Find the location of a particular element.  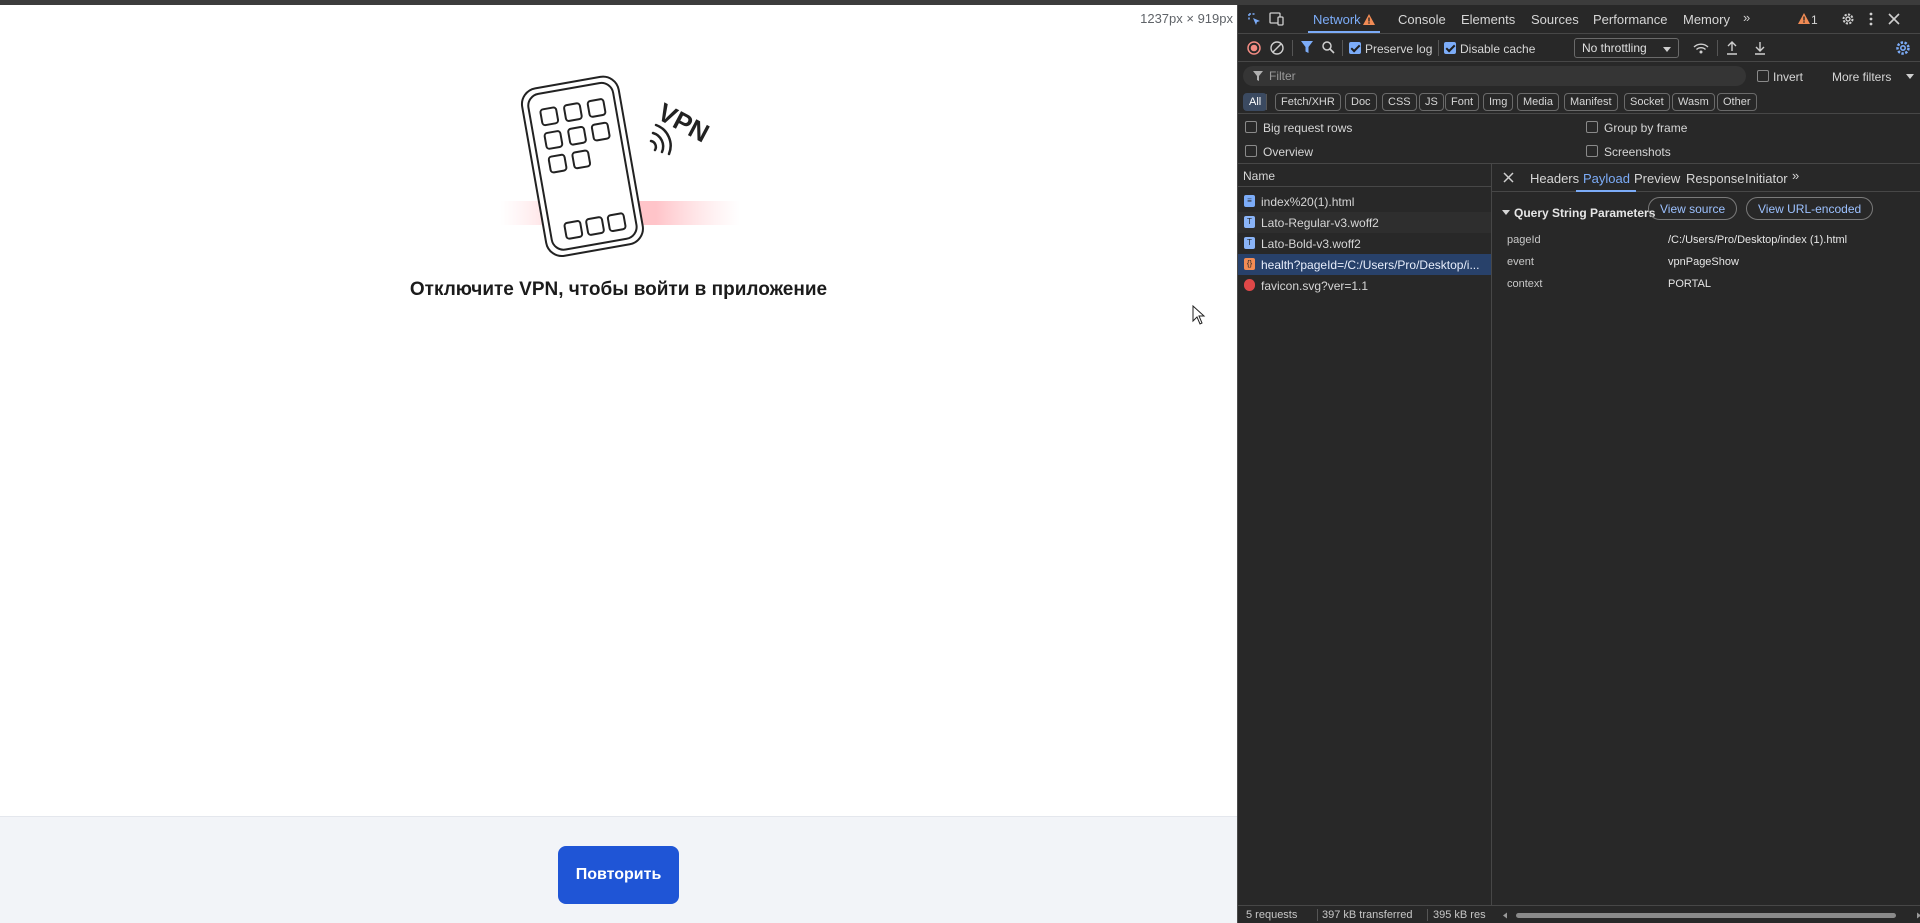

type-filter-js: JS is located at coordinates (1431, 102).